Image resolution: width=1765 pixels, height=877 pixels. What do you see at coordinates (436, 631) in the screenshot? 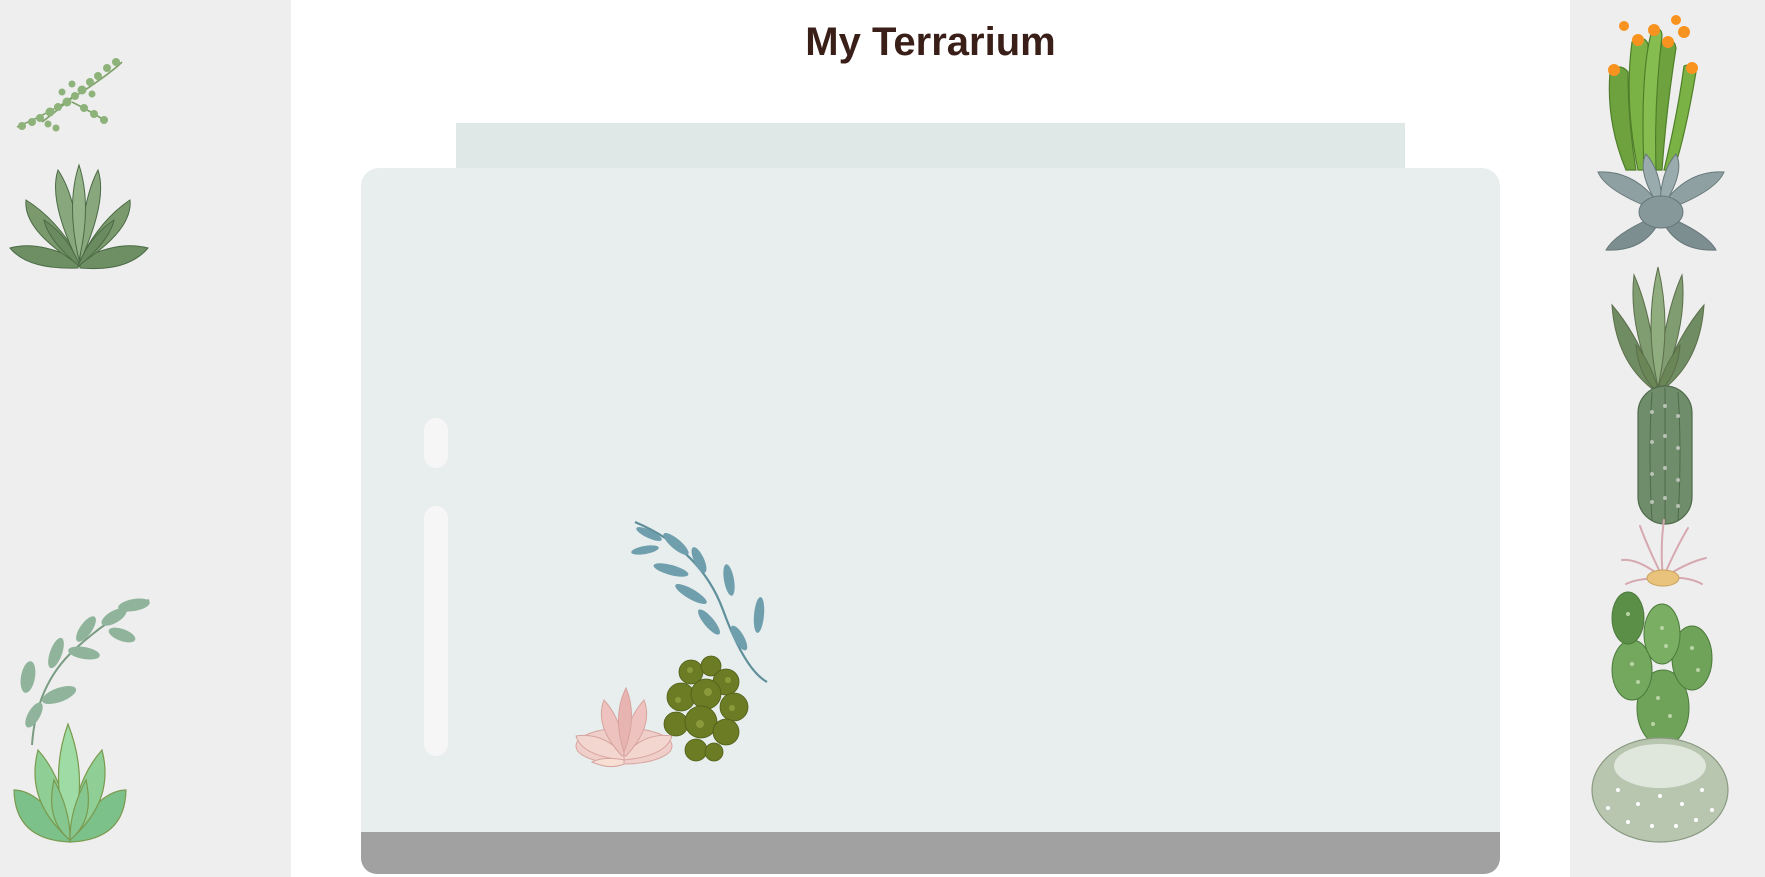
I see `jar-glossy-highlight-long` at bounding box center [436, 631].